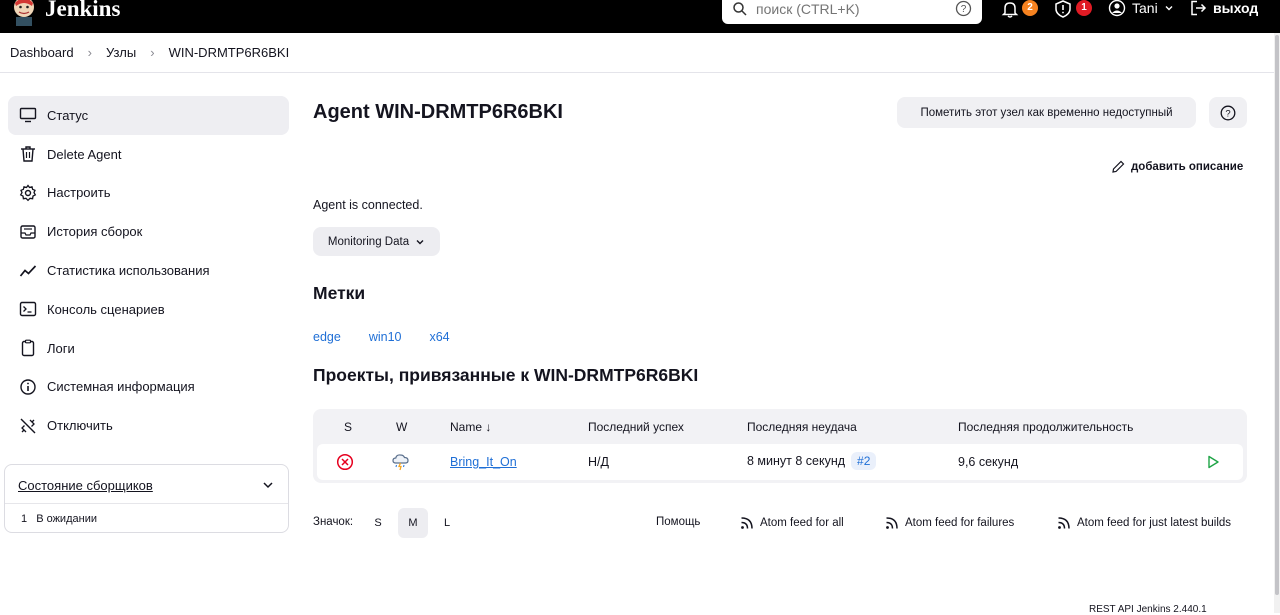 Image resolution: width=1280 pixels, height=615 pixels. I want to click on column-header-last-success: Последний успех, so click(636, 427).